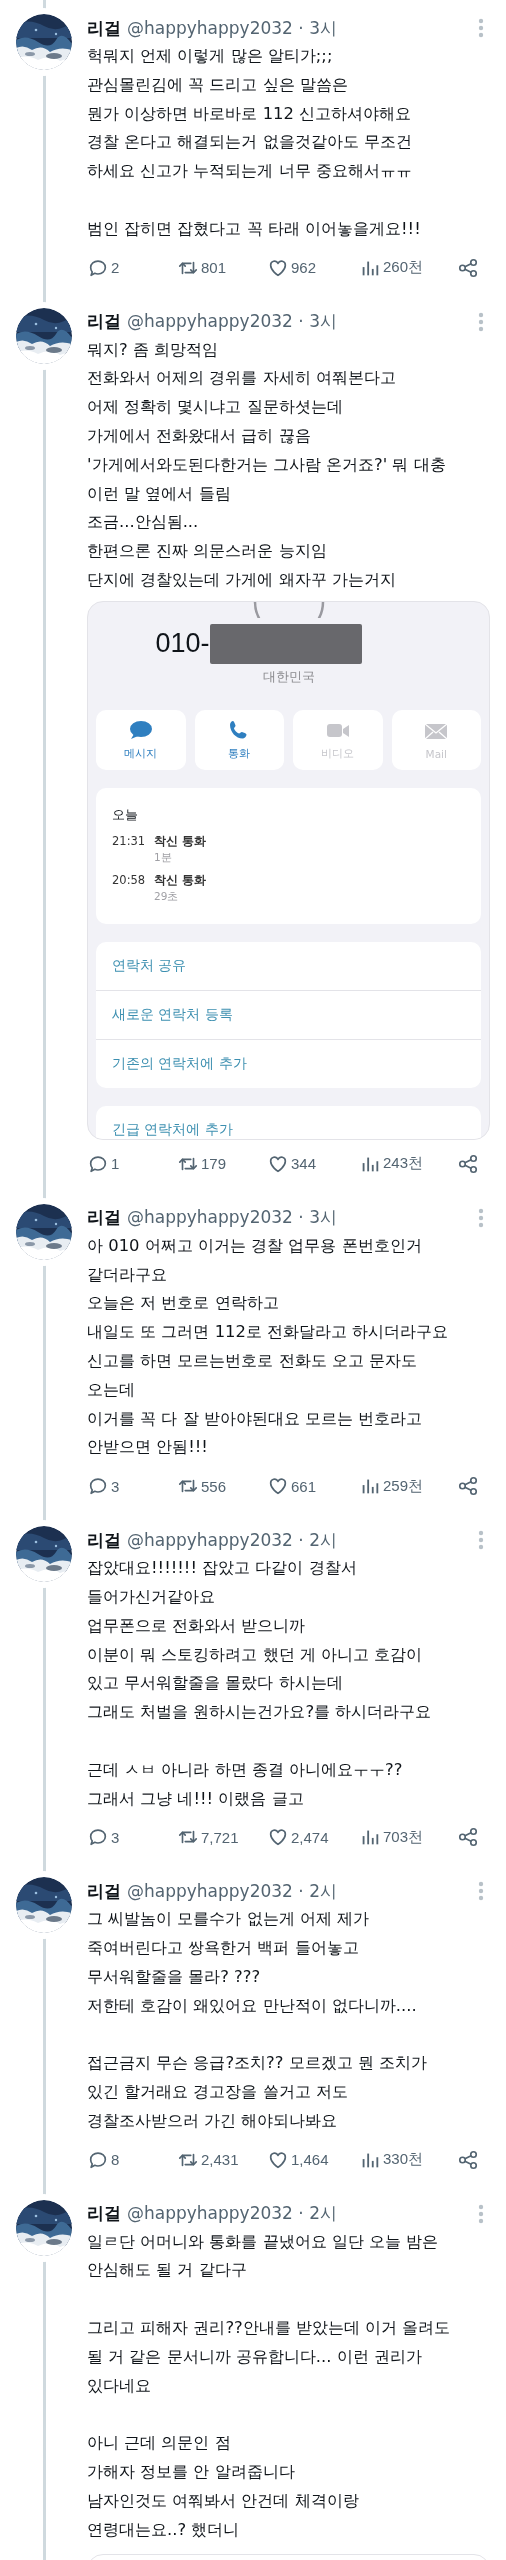  What do you see at coordinates (260, 1640) in the screenshot?
I see `tweet-text: 잡았대요!!!!!!! 잡았고 다같이 경찰서 들어가신거같아요 업무폰으로 전화와서 받으니까 이분이 뭐 스토킹하려고 했던 게 아니고 호감이 있고 무서워할줄을 몰랐다 하시는데 그래도 처벌을 원하시는건가요?를 하시더라구요` at bounding box center [260, 1640].